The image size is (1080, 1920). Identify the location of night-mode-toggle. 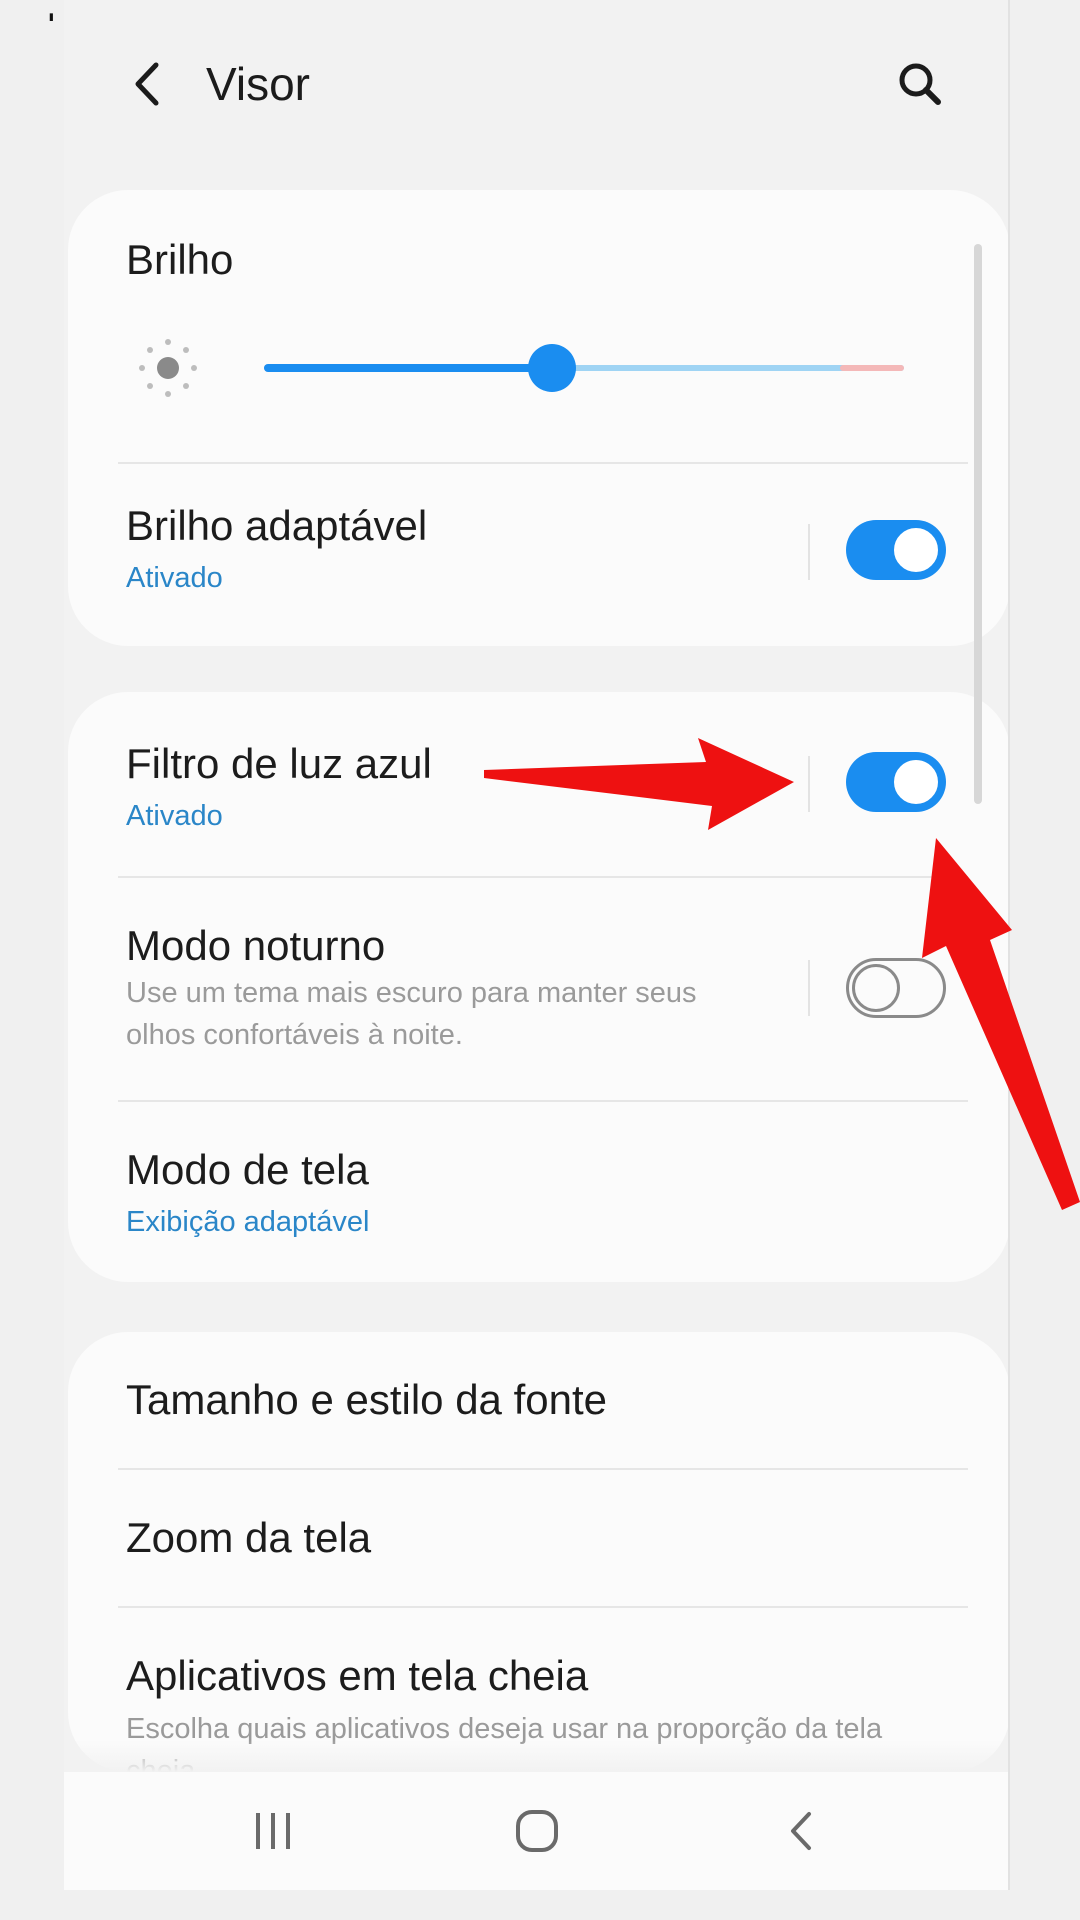
(896, 988).